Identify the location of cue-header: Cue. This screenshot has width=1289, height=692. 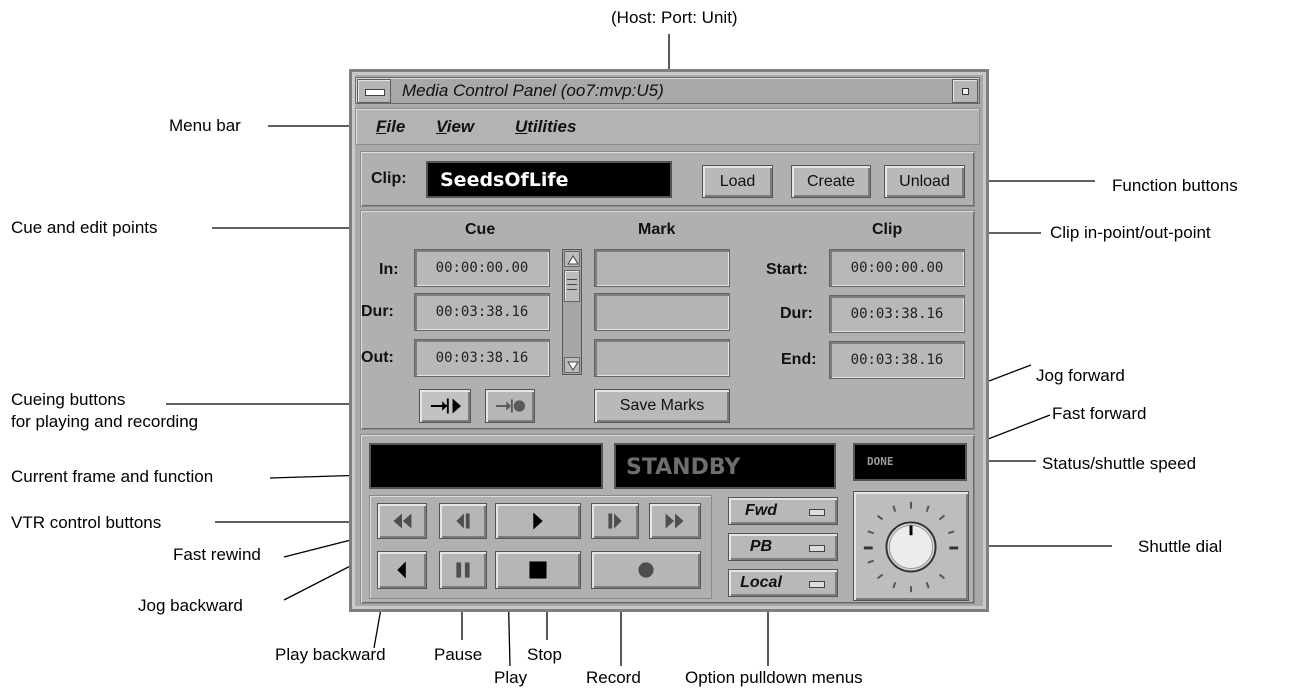
(480, 229).